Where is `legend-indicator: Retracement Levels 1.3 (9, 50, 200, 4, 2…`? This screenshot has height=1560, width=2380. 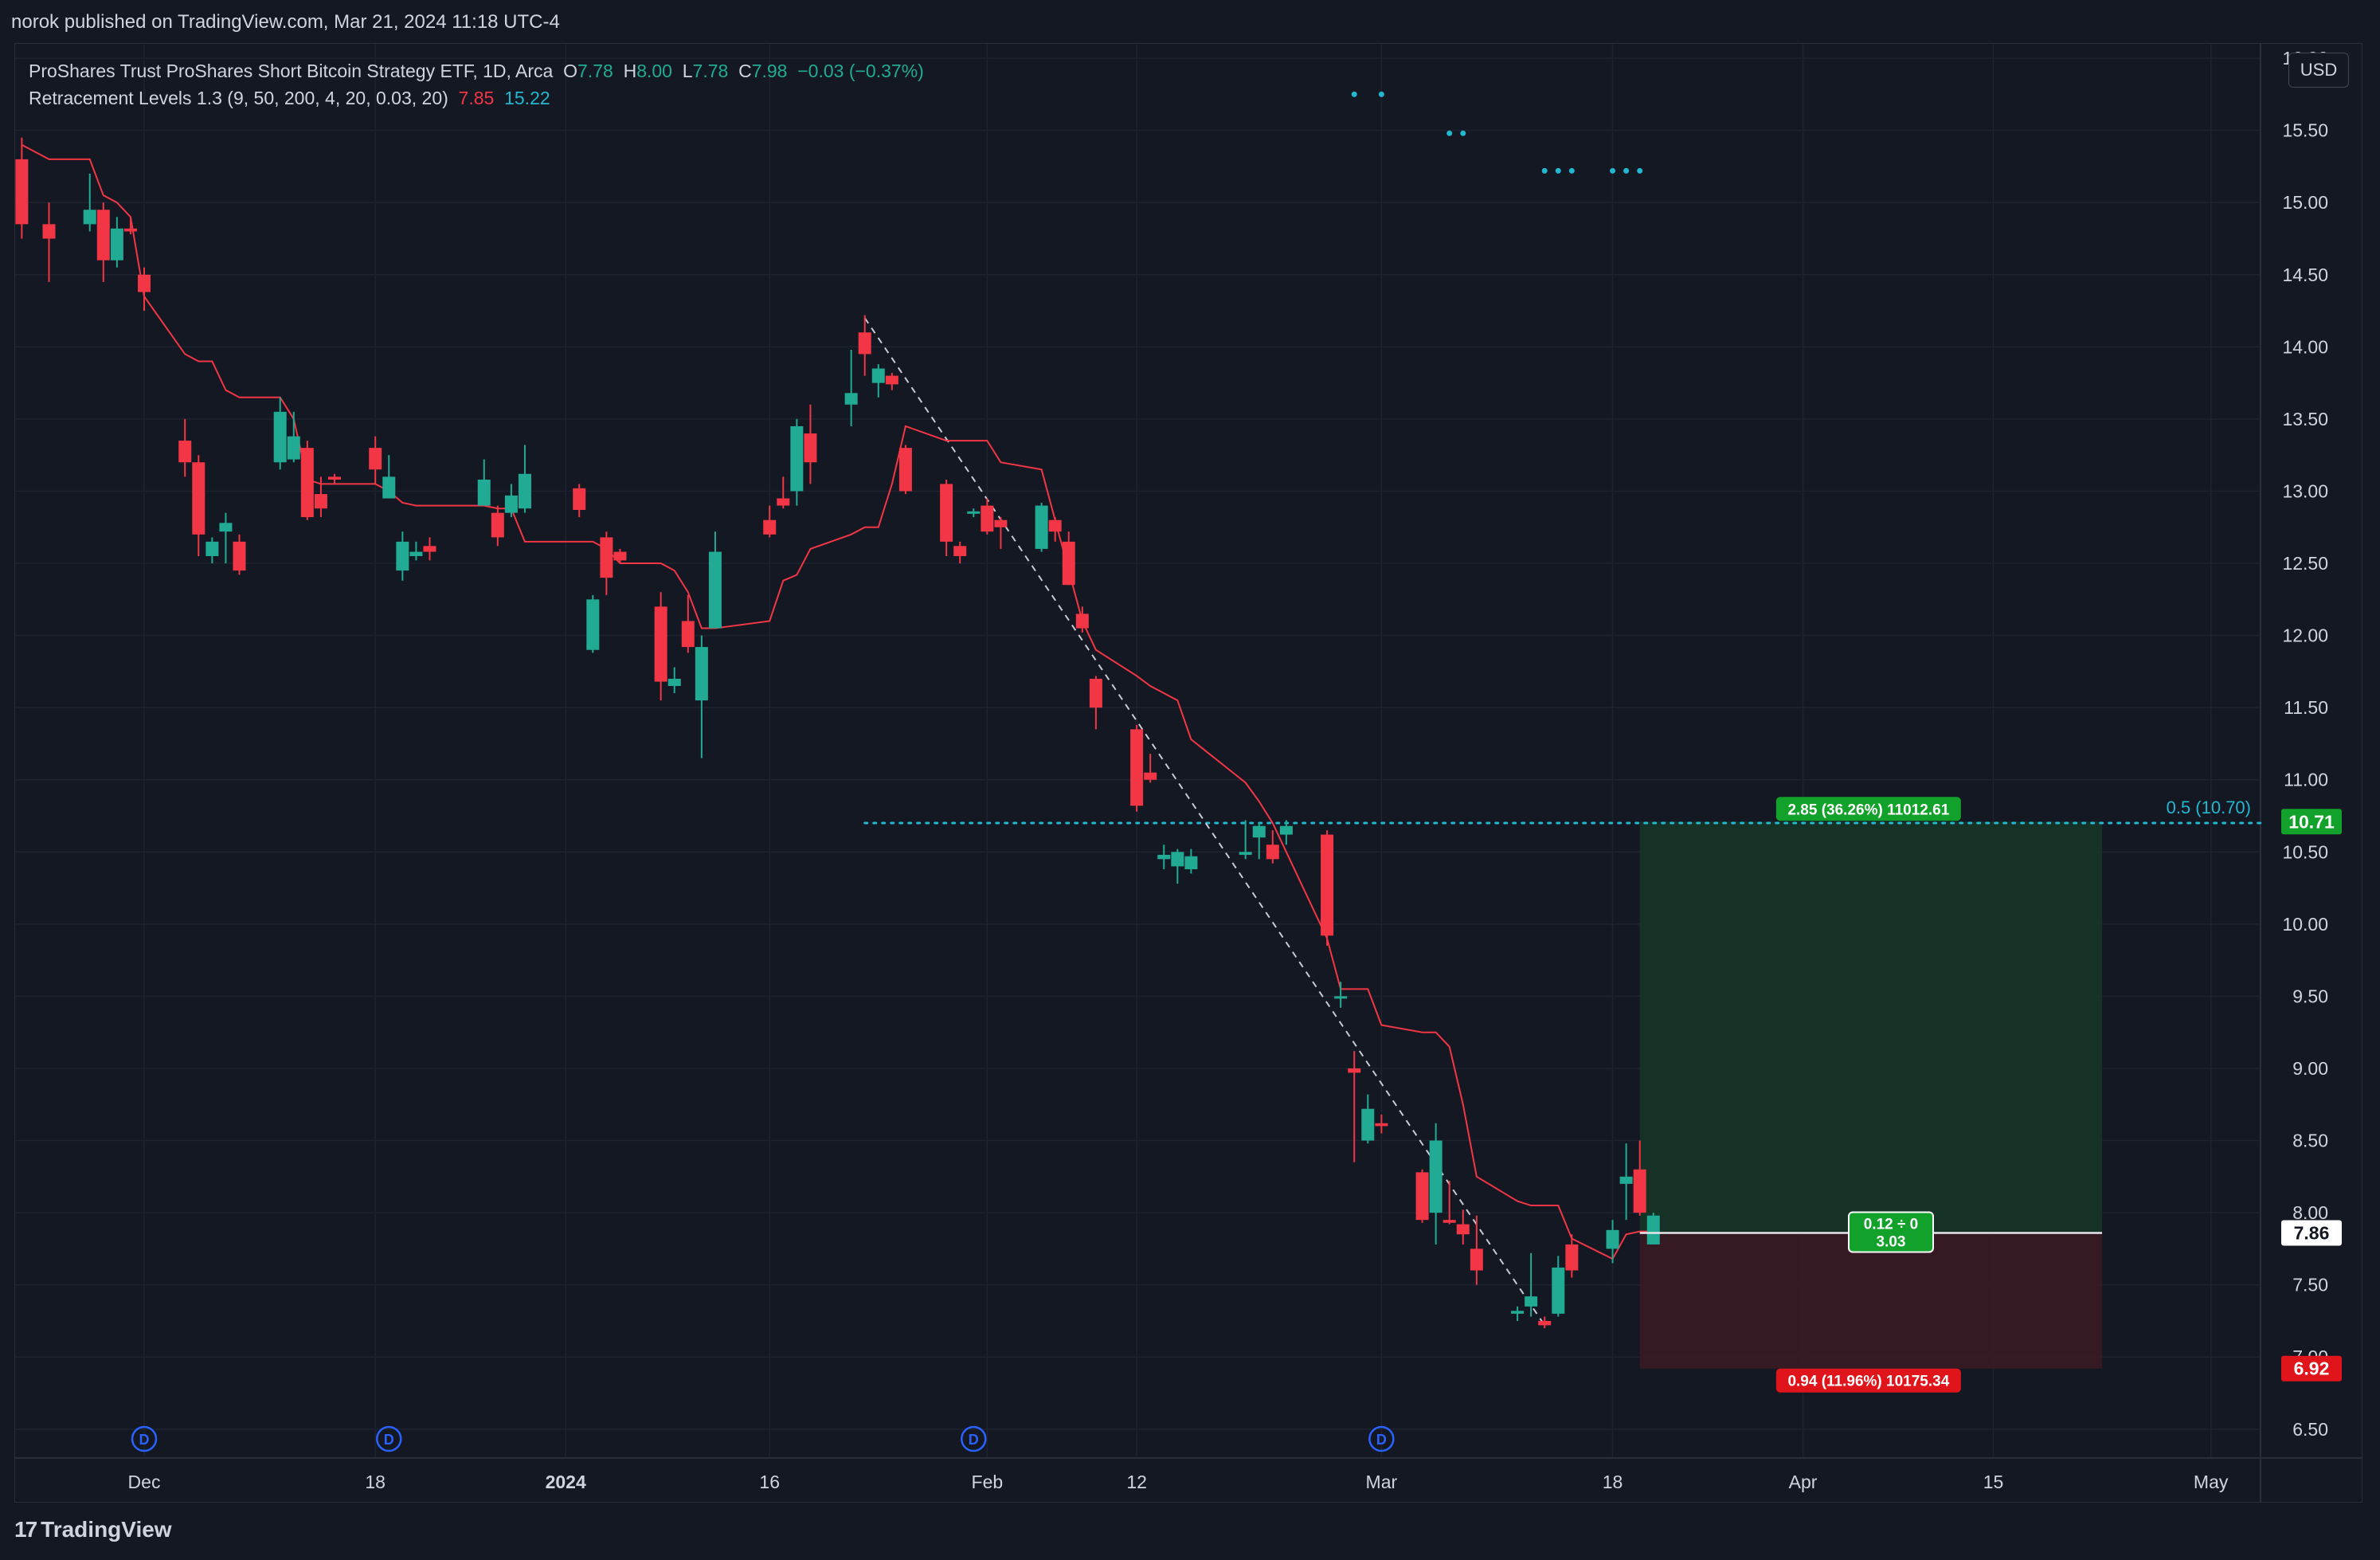
legend-indicator: Retracement Levels 1.3 (9, 50, 200, 4, 2… is located at coordinates (238, 98).